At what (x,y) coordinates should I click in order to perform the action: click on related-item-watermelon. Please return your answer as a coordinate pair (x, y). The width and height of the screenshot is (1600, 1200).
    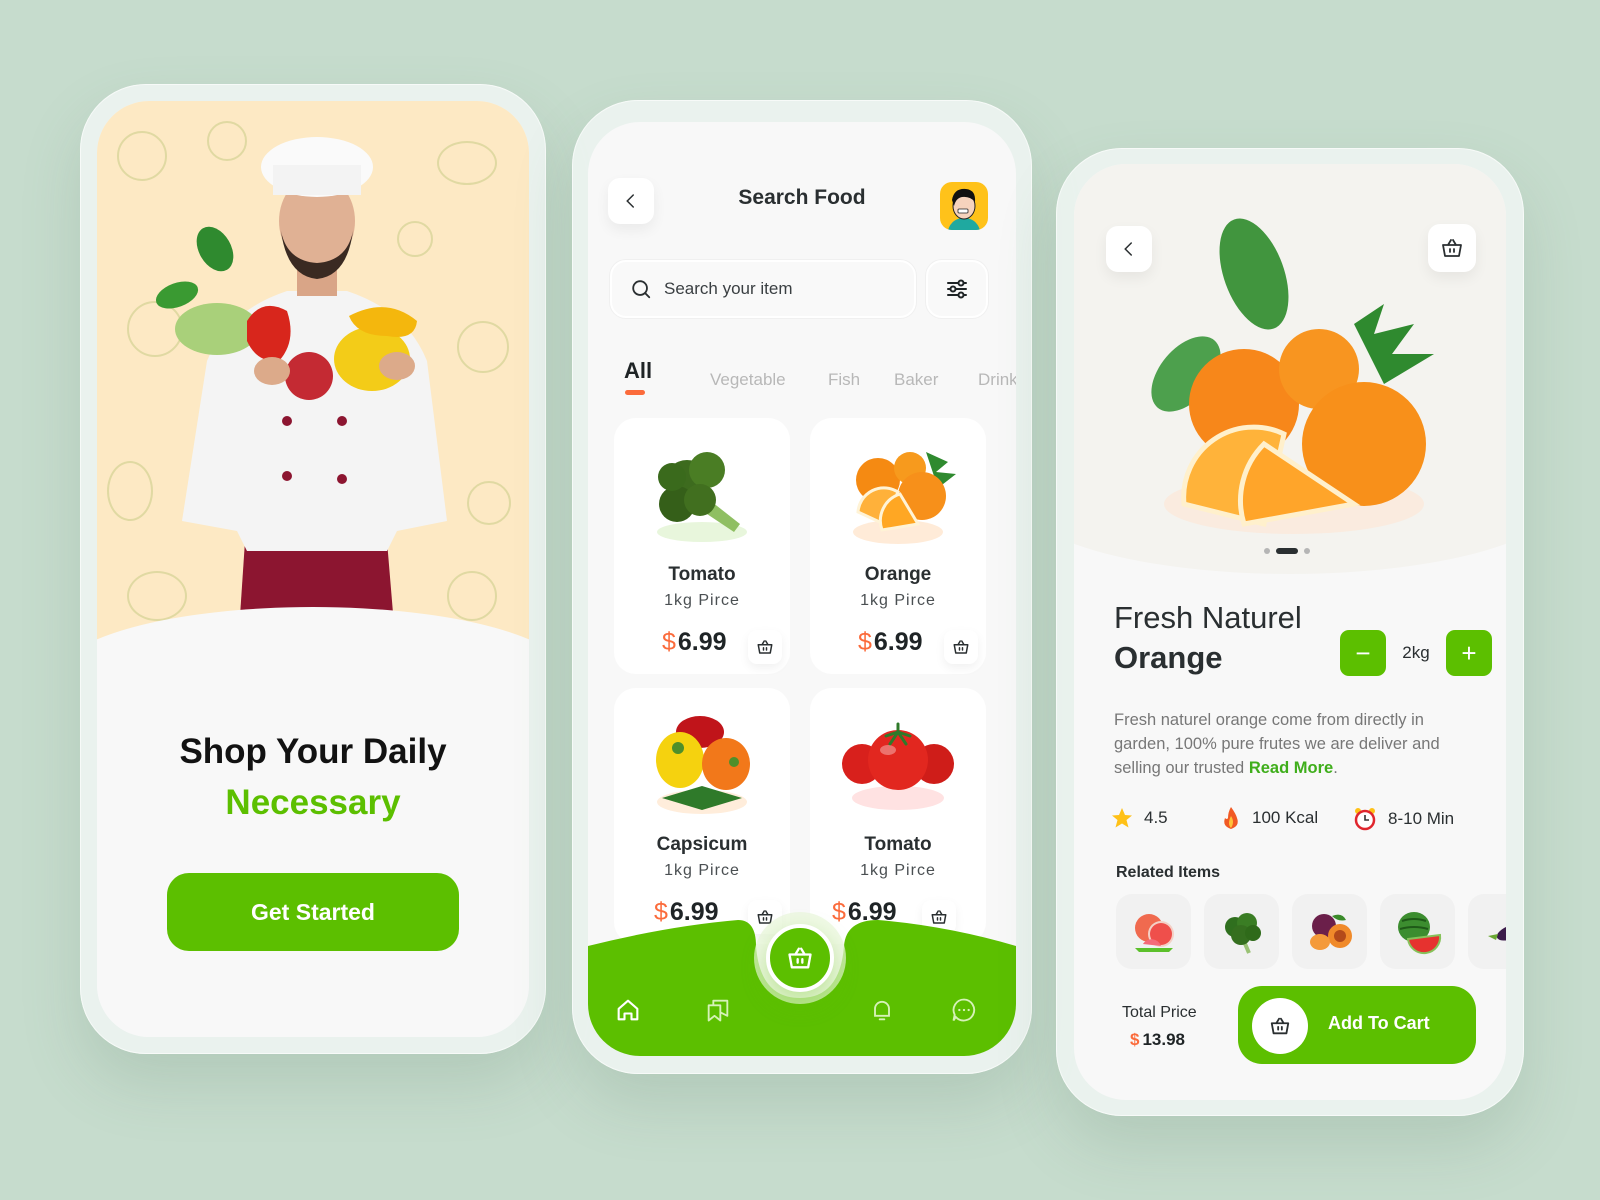
    Looking at the image, I should click on (1417, 931).